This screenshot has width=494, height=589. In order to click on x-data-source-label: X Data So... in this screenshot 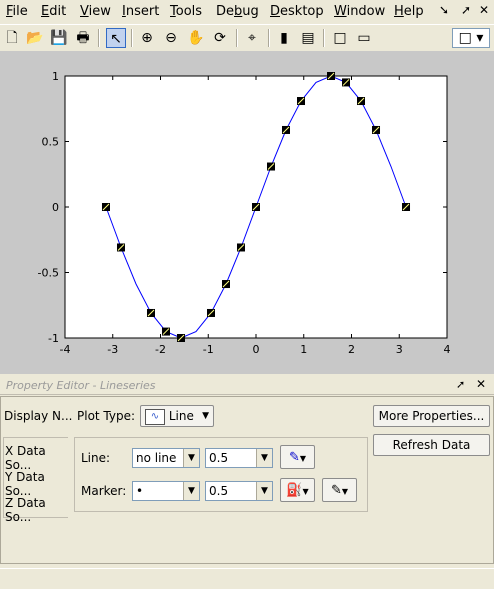, I will do `click(25, 458)`.